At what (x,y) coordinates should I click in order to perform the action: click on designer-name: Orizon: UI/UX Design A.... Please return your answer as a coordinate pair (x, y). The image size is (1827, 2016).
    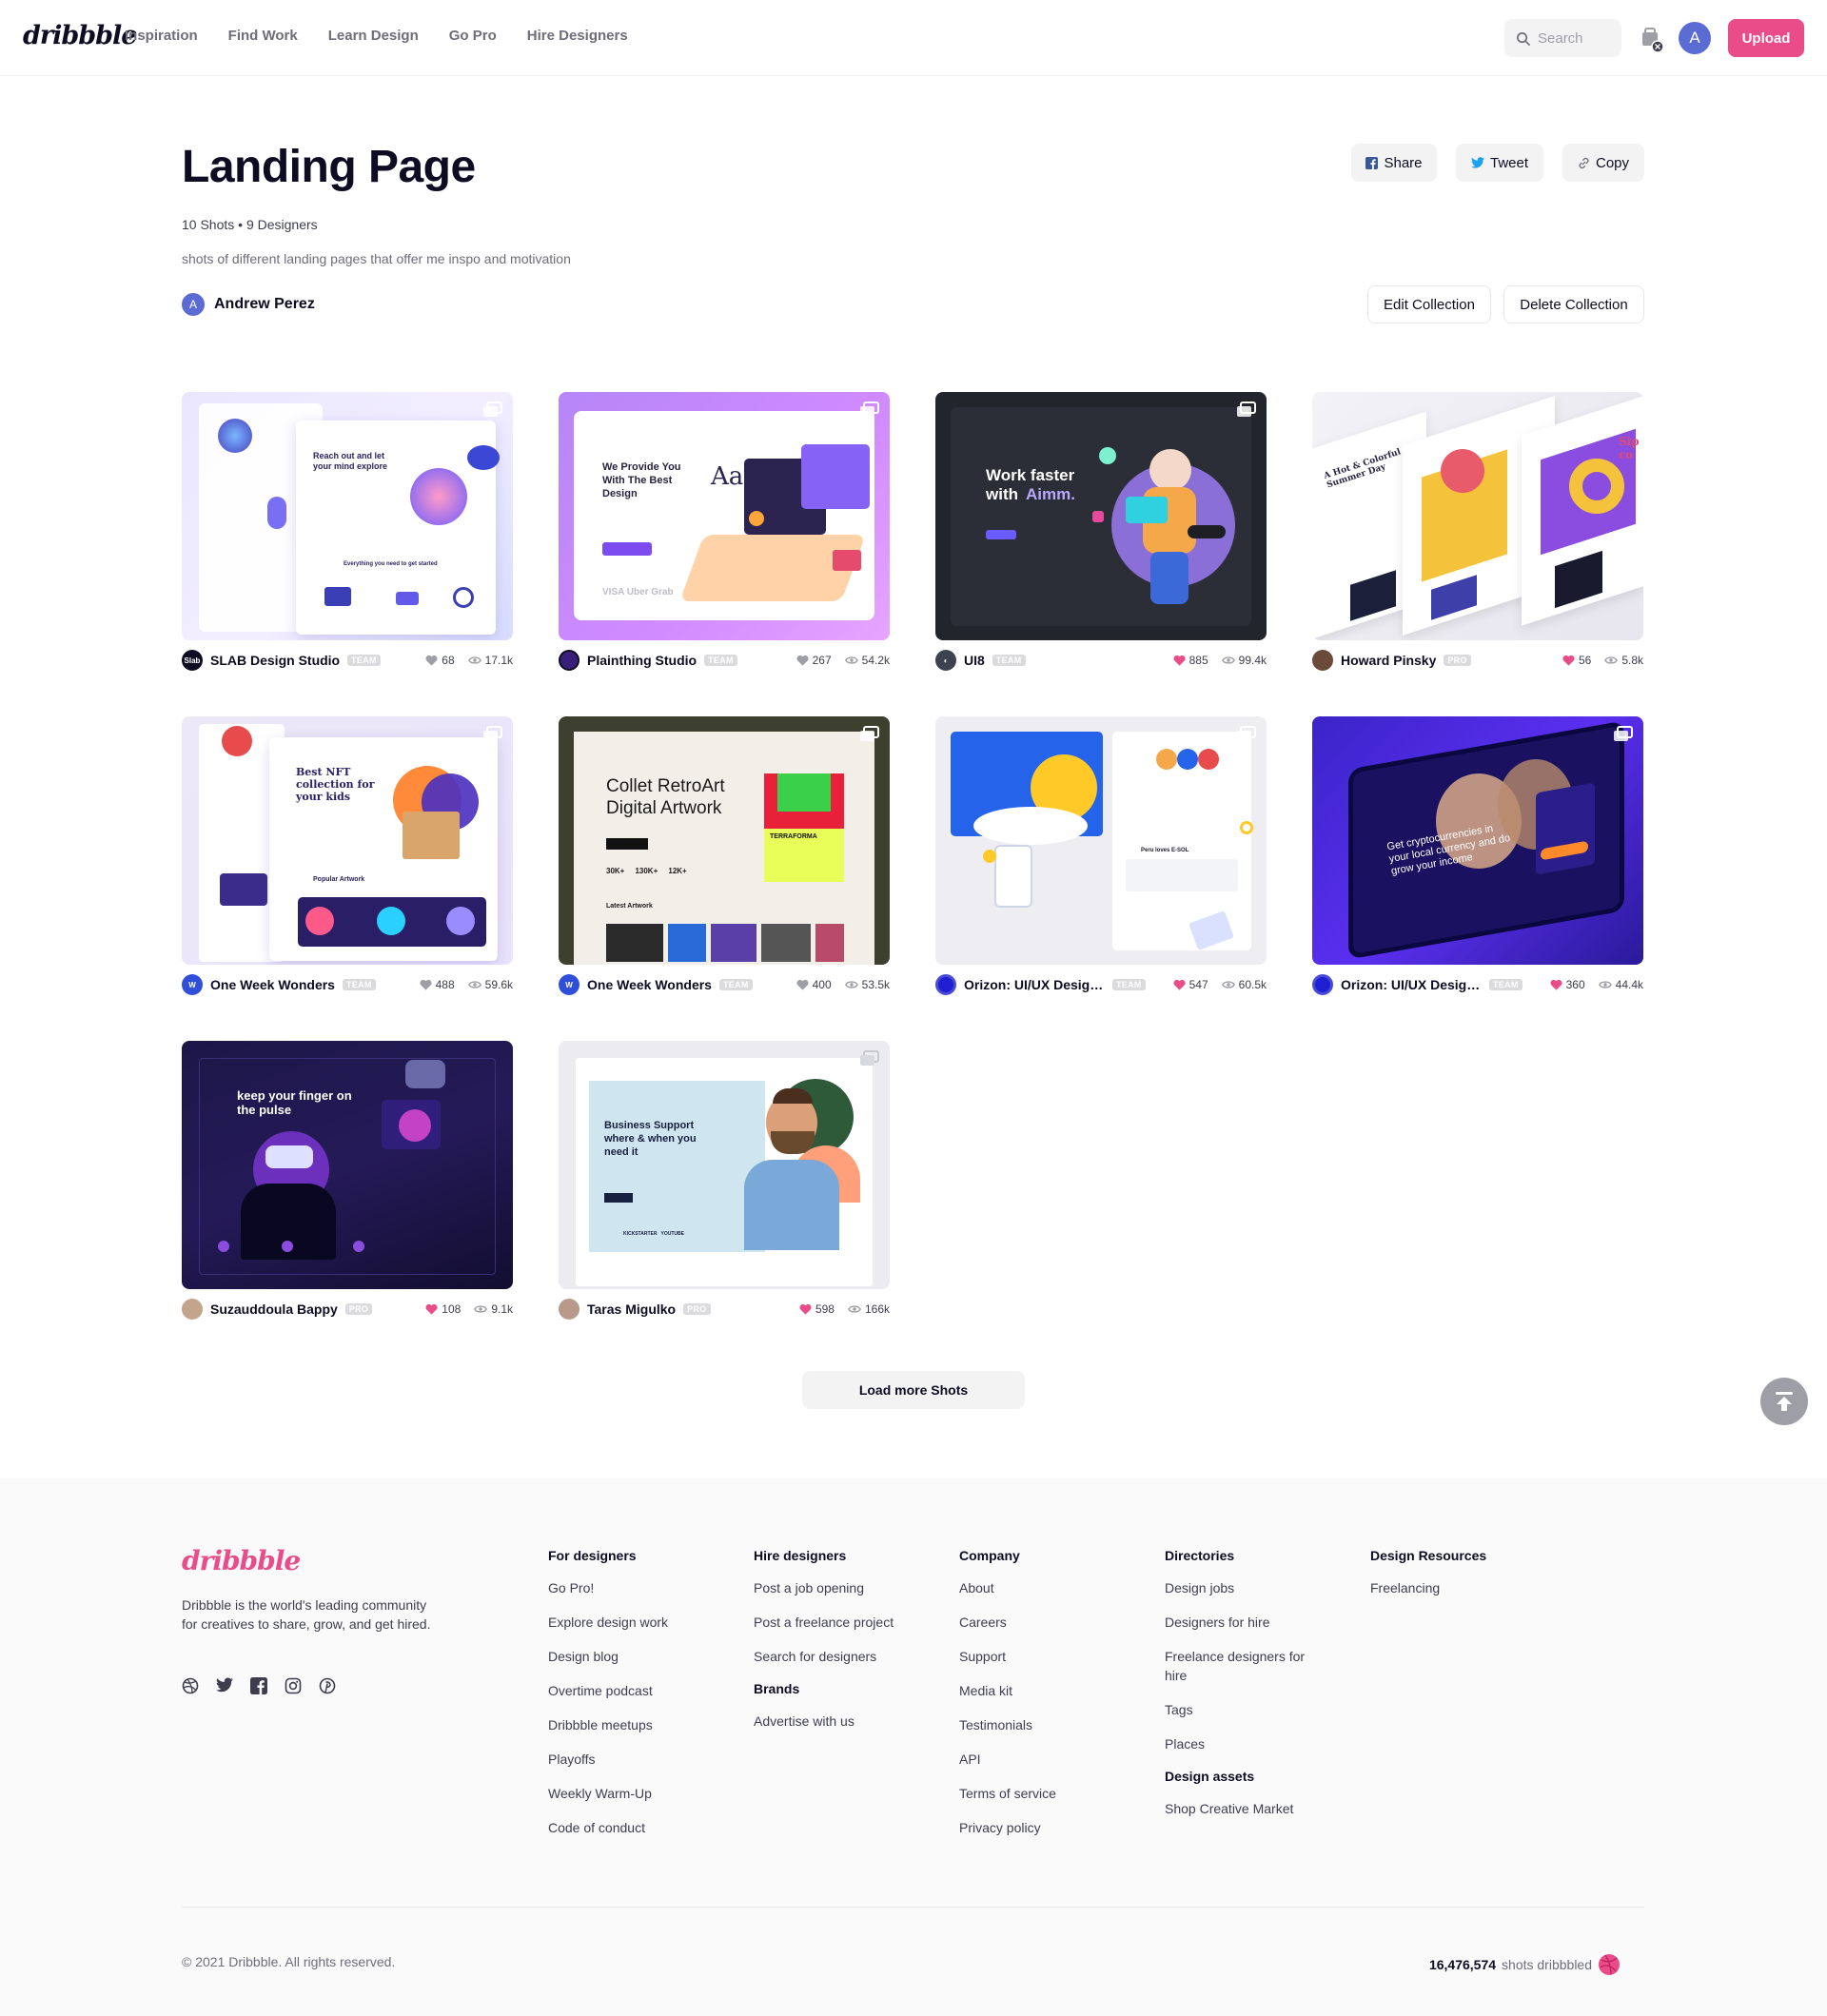
    Looking at the image, I should click on (1034, 984).